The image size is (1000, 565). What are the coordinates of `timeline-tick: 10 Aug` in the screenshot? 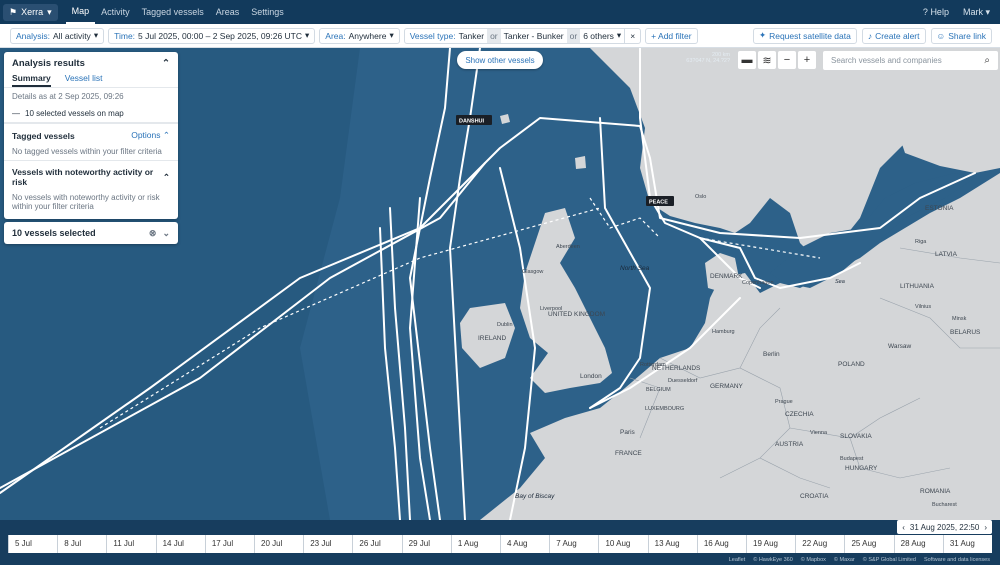 It's located at (622, 544).